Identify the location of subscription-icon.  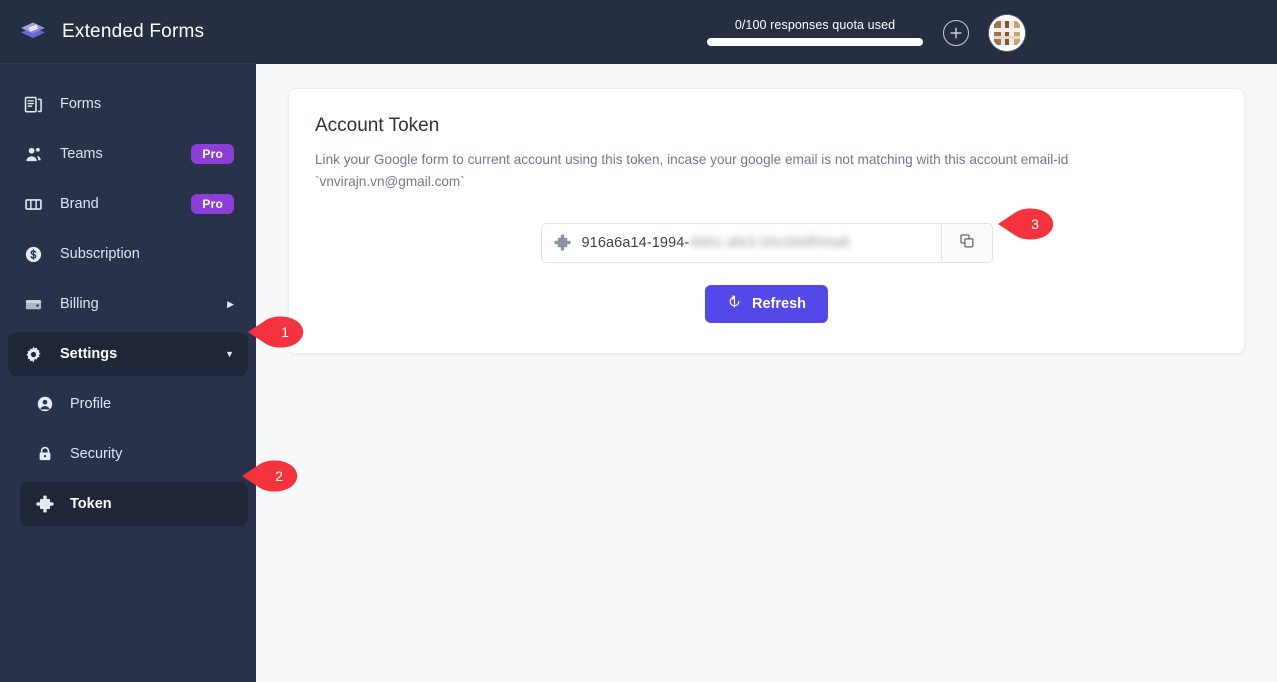
(33, 254).